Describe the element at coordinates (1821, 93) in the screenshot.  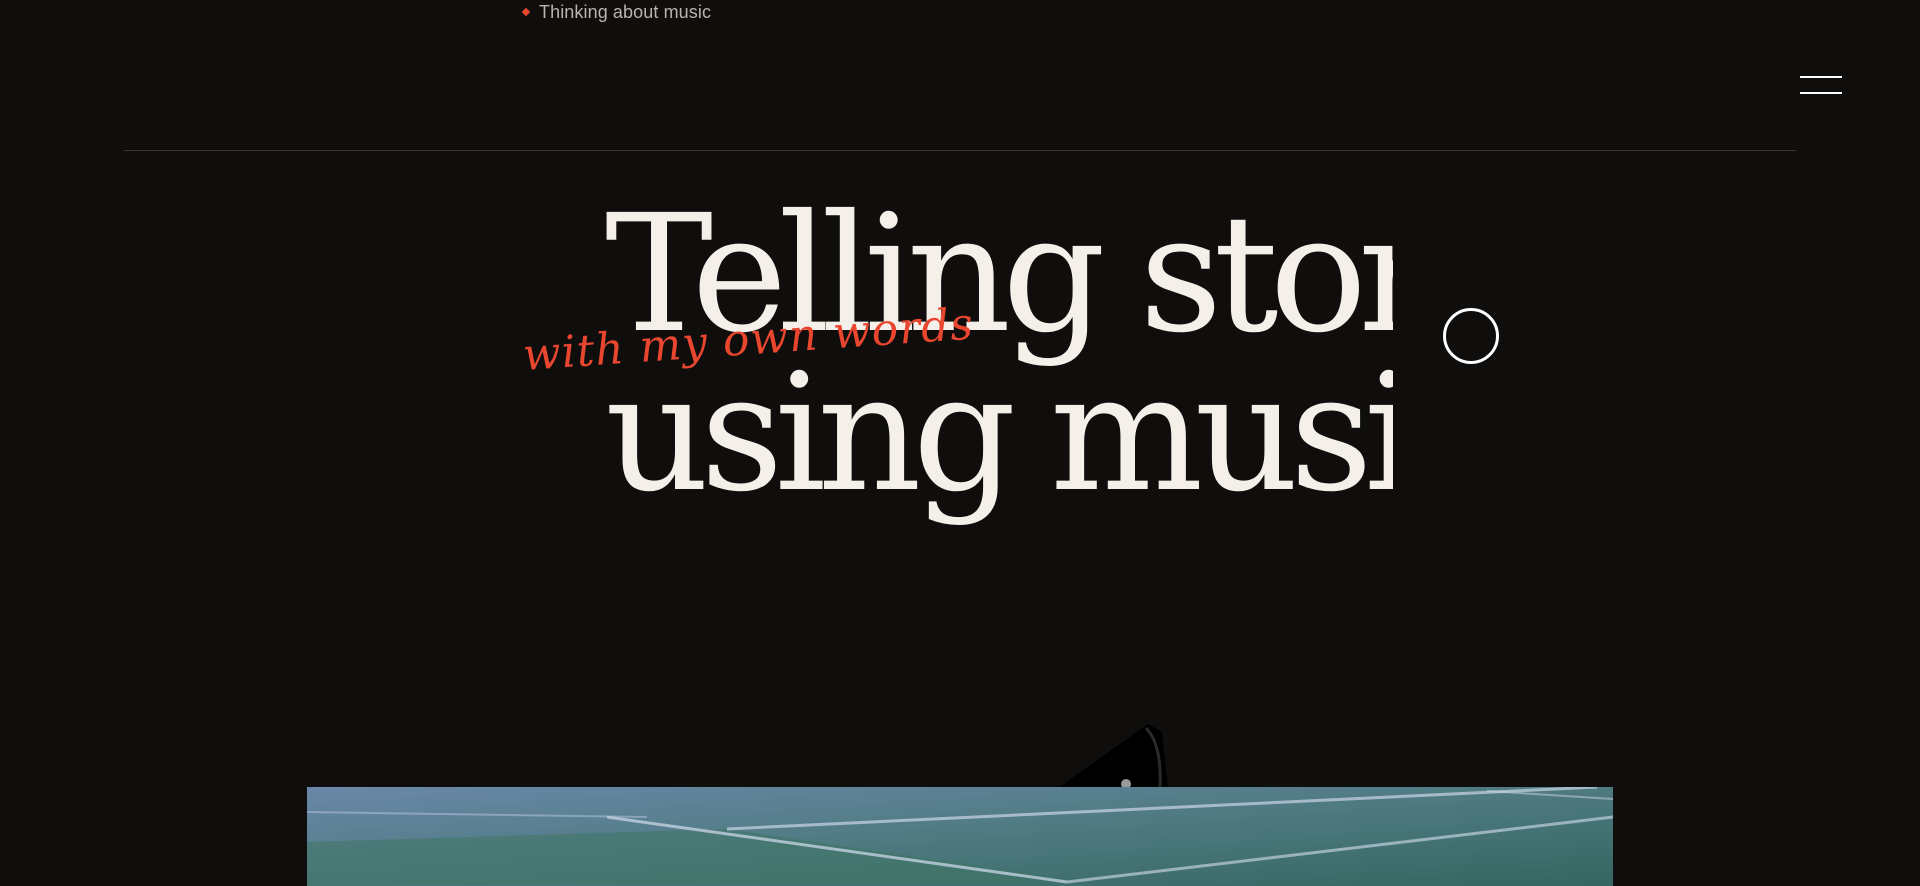
I see `hamburger-icon-bar` at that location.